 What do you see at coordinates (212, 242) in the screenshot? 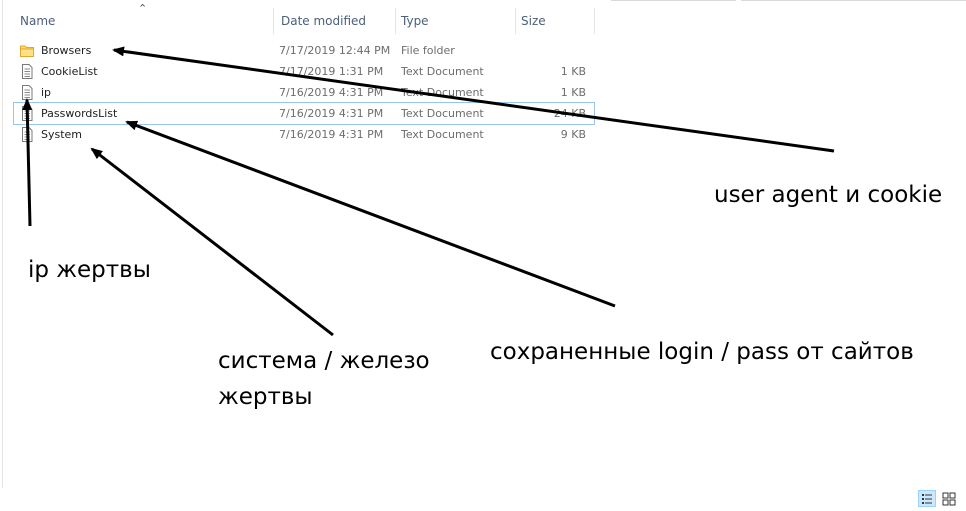
I see `arrow-to-system` at bounding box center [212, 242].